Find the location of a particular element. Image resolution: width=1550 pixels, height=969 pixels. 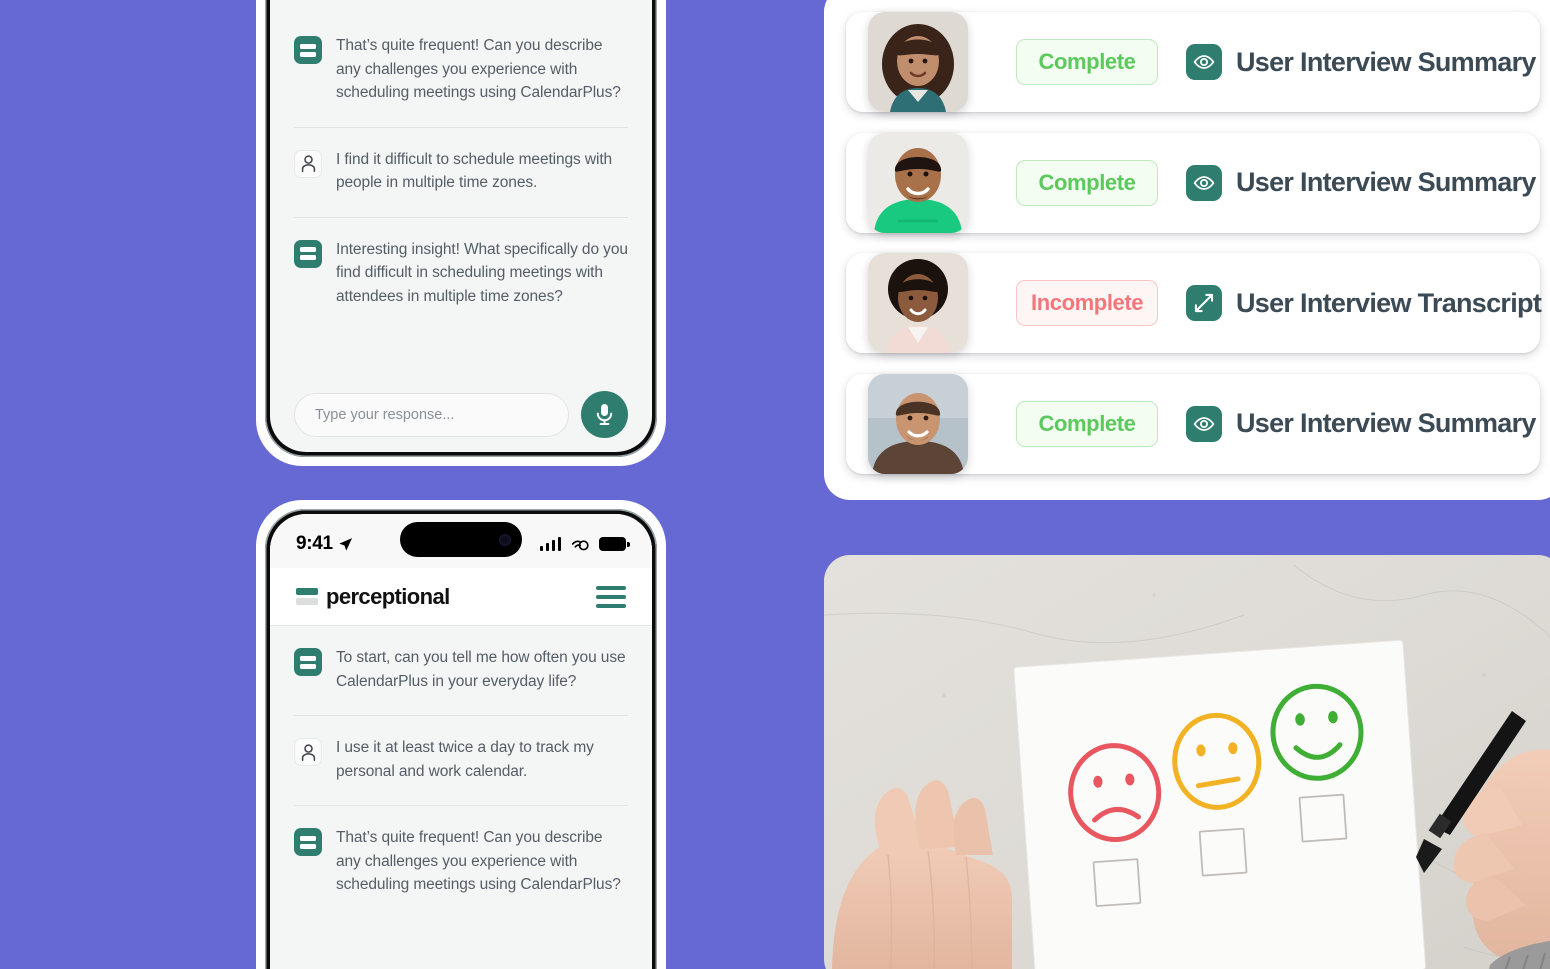

avatar-man-green-shirt is located at coordinates (918, 182).